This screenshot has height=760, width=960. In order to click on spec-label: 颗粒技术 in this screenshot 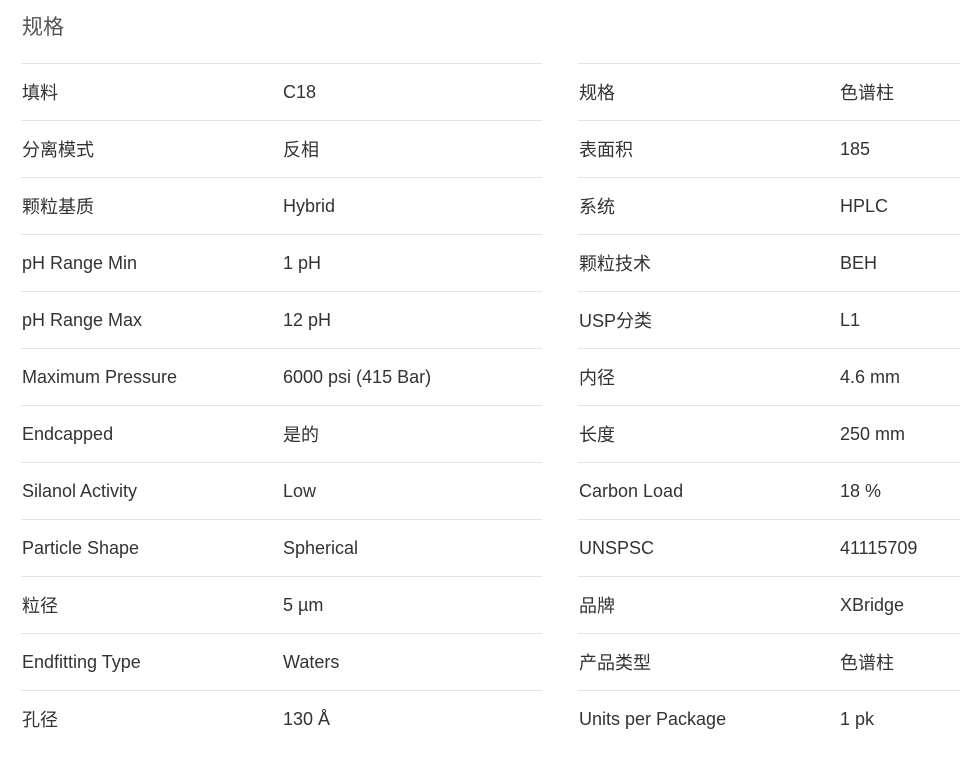, I will do `click(615, 264)`.